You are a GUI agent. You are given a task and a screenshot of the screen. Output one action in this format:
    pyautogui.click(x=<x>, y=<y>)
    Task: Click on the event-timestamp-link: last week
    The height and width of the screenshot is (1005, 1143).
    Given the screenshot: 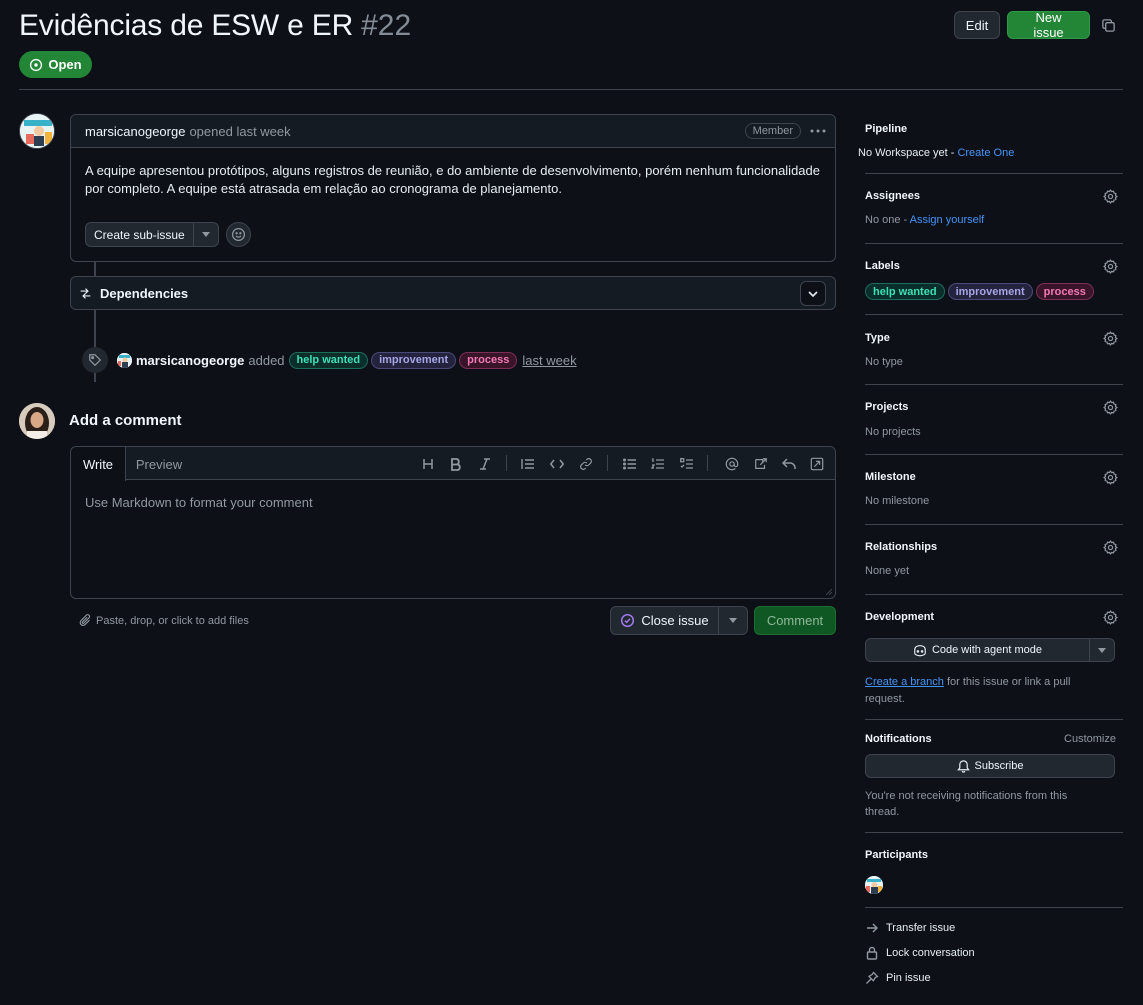 What is the action you would take?
    pyautogui.click(x=549, y=360)
    